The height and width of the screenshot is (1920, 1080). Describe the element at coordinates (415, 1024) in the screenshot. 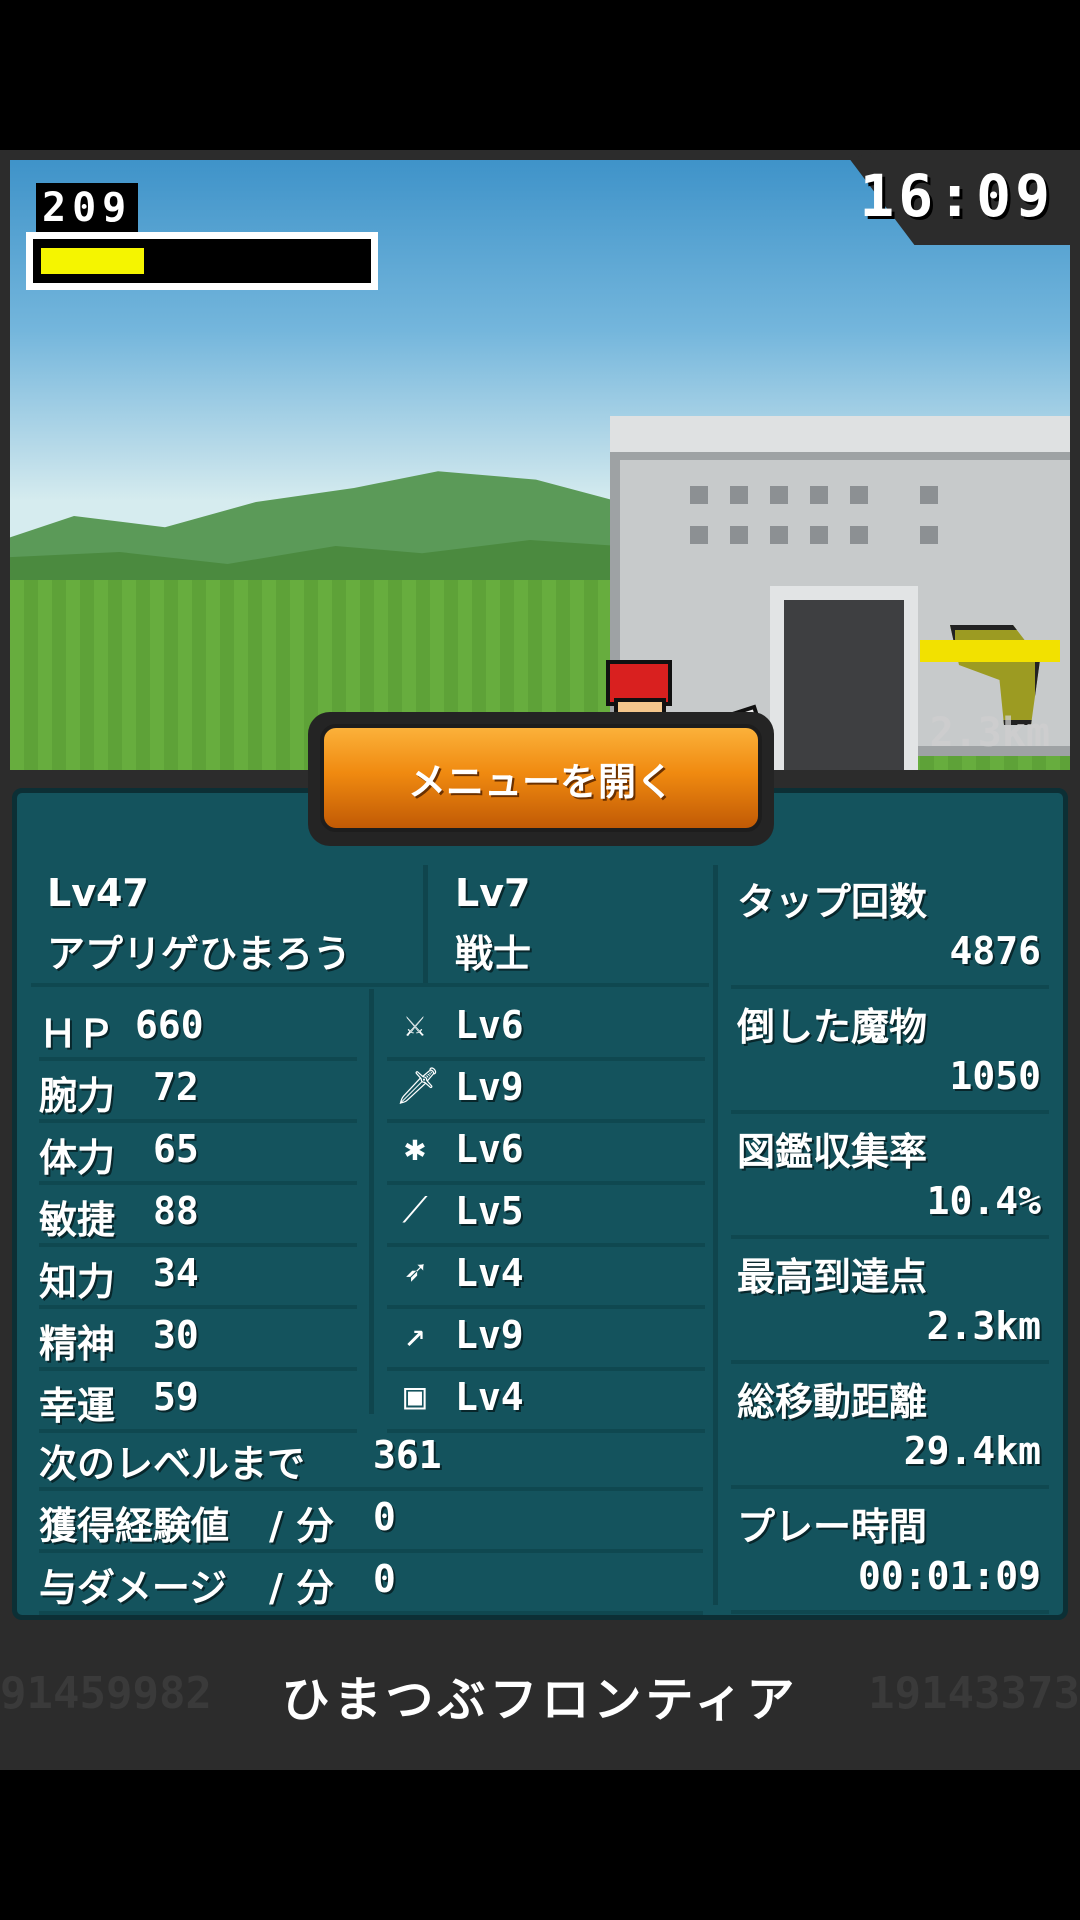

I see `sword-icon: ⚔` at that location.